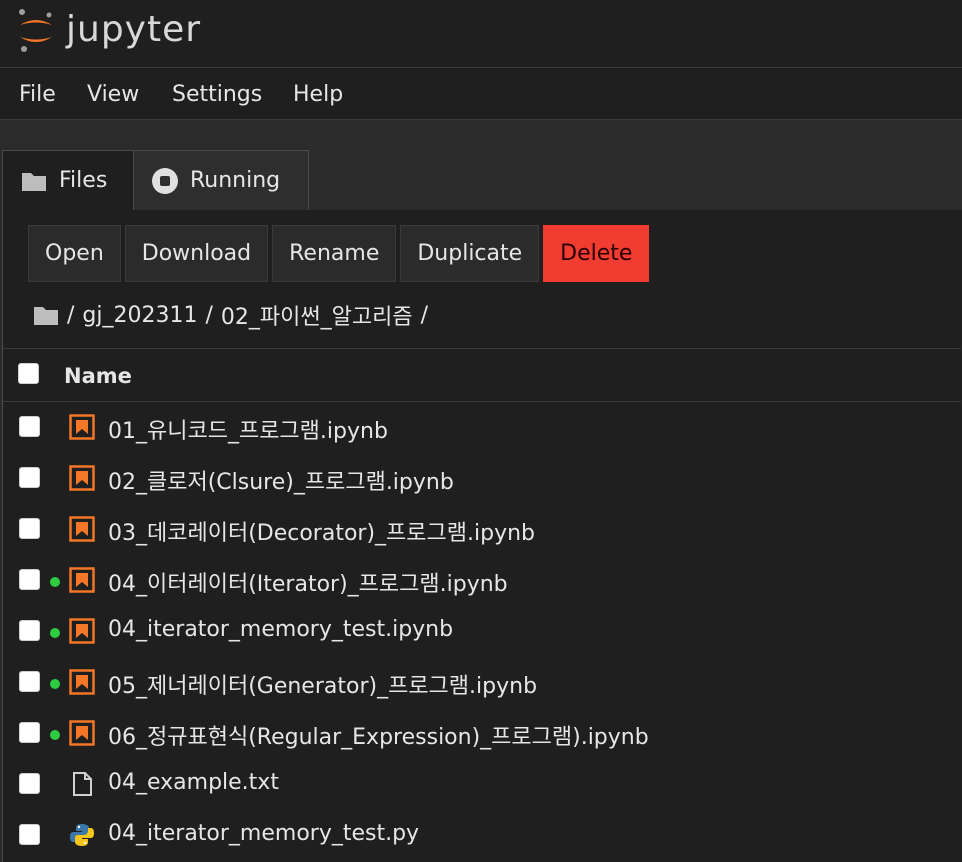 The height and width of the screenshot is (862, 962). I want to click on file-name: 04_iterator_memory_test.py, so click(263, 833).